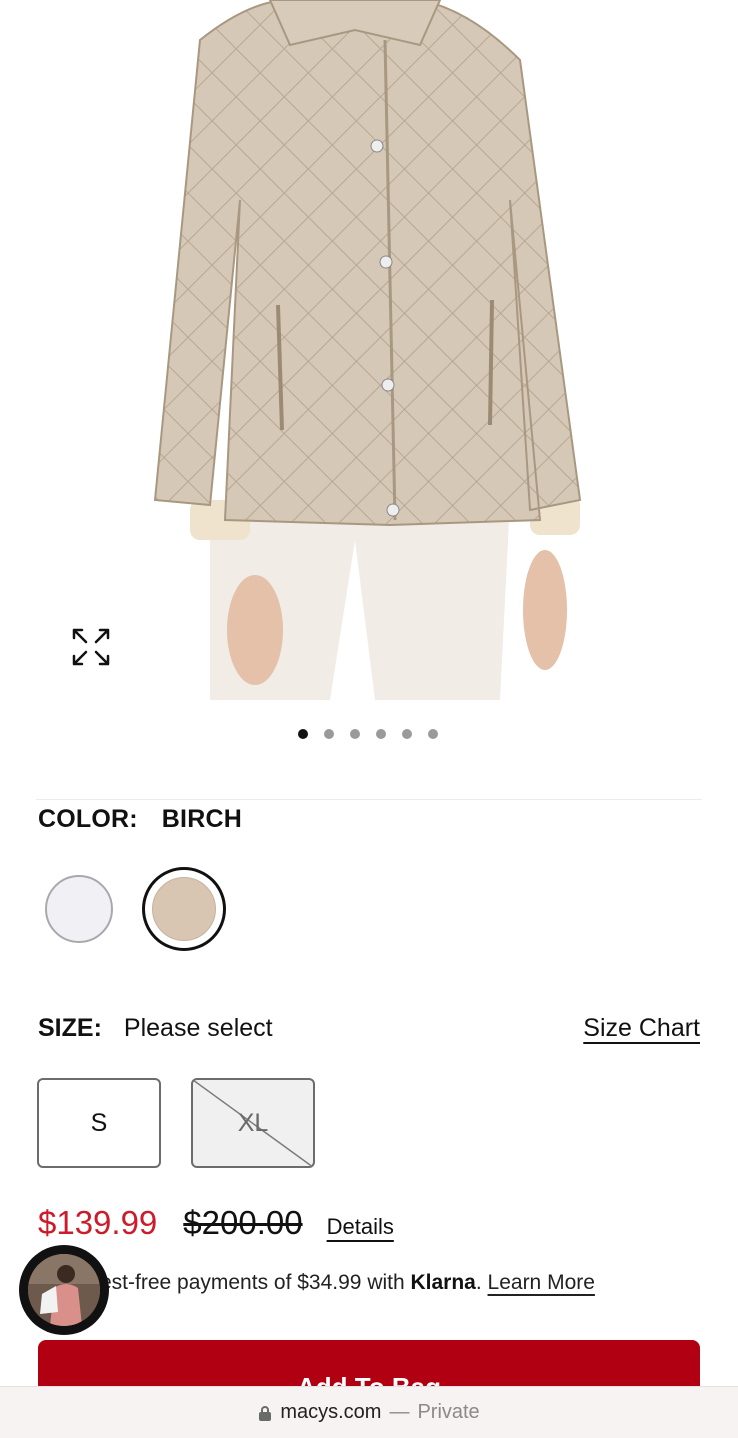  I want to click on original-price: $200.00, so click(243, 1222).